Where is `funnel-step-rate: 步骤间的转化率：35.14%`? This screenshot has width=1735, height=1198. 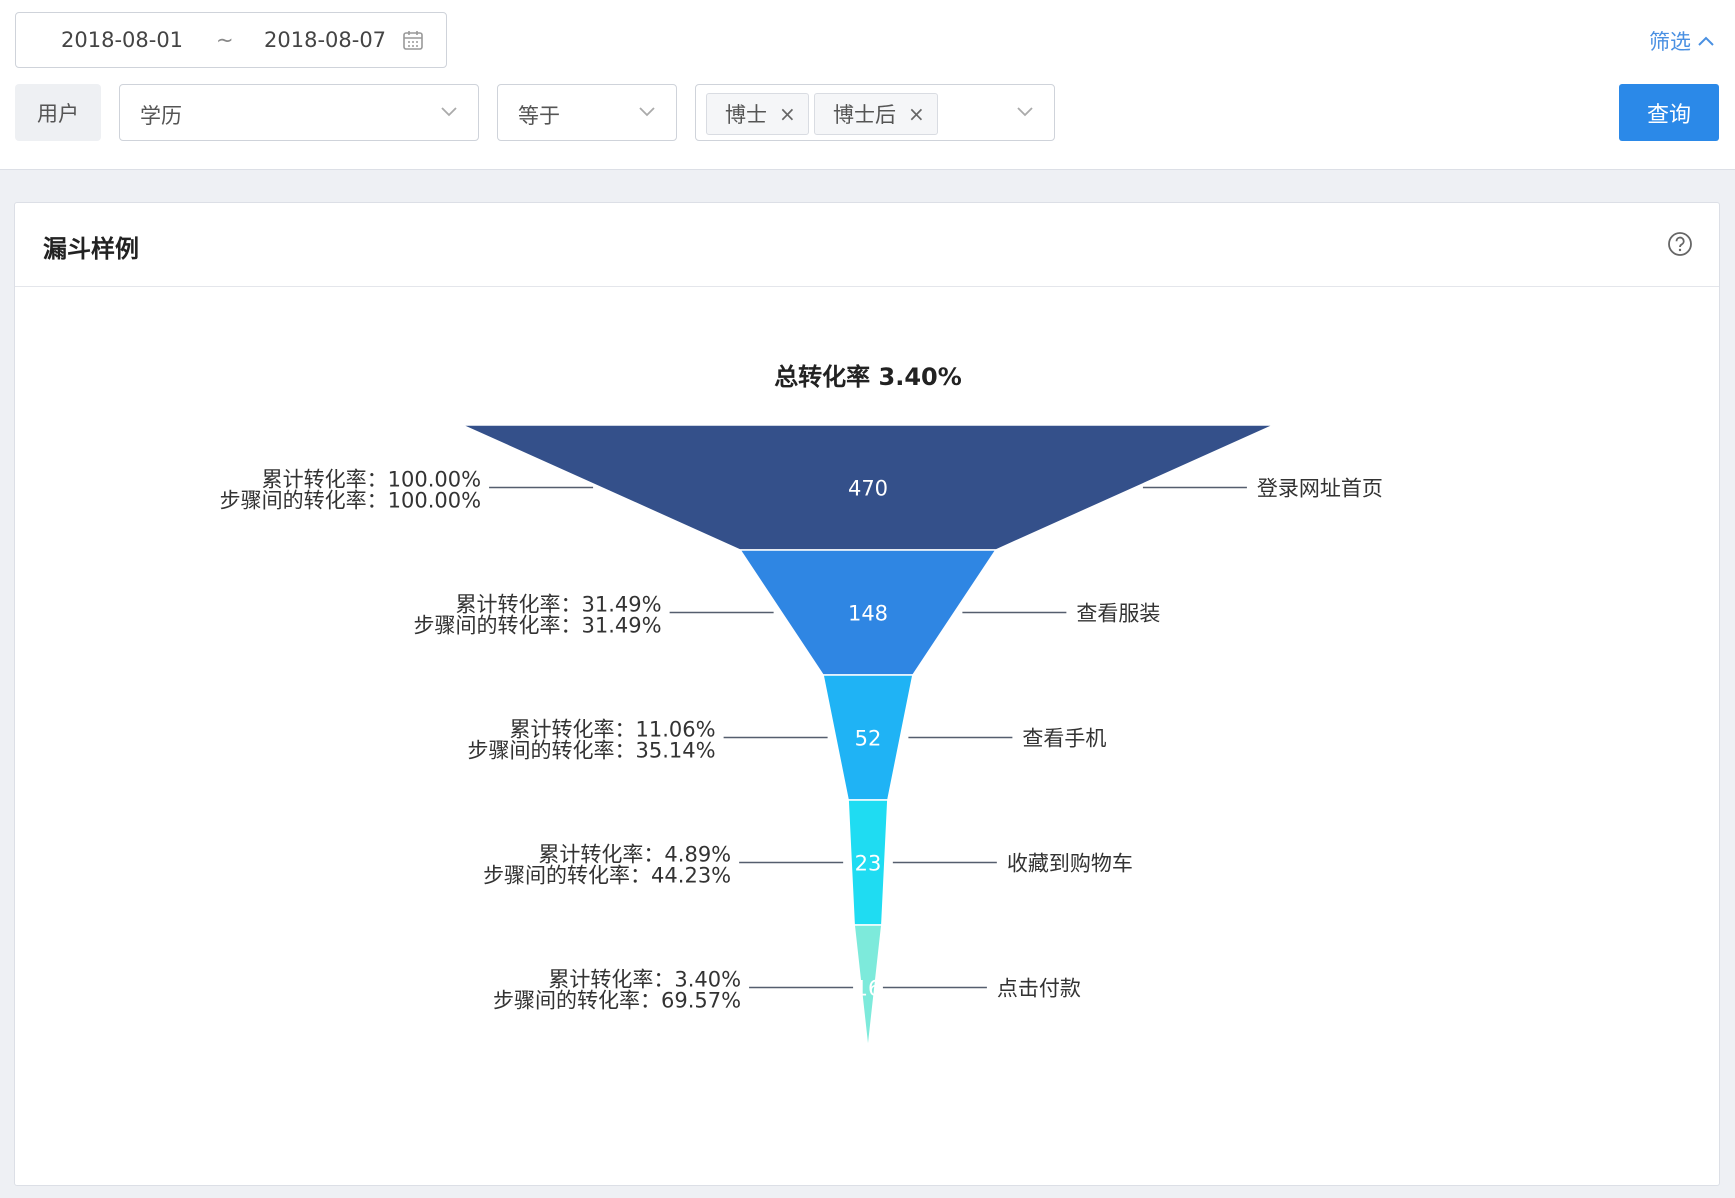
funnel-step-rate: 步骤间的转化率：35.14% is located at coordinates (592, 751).